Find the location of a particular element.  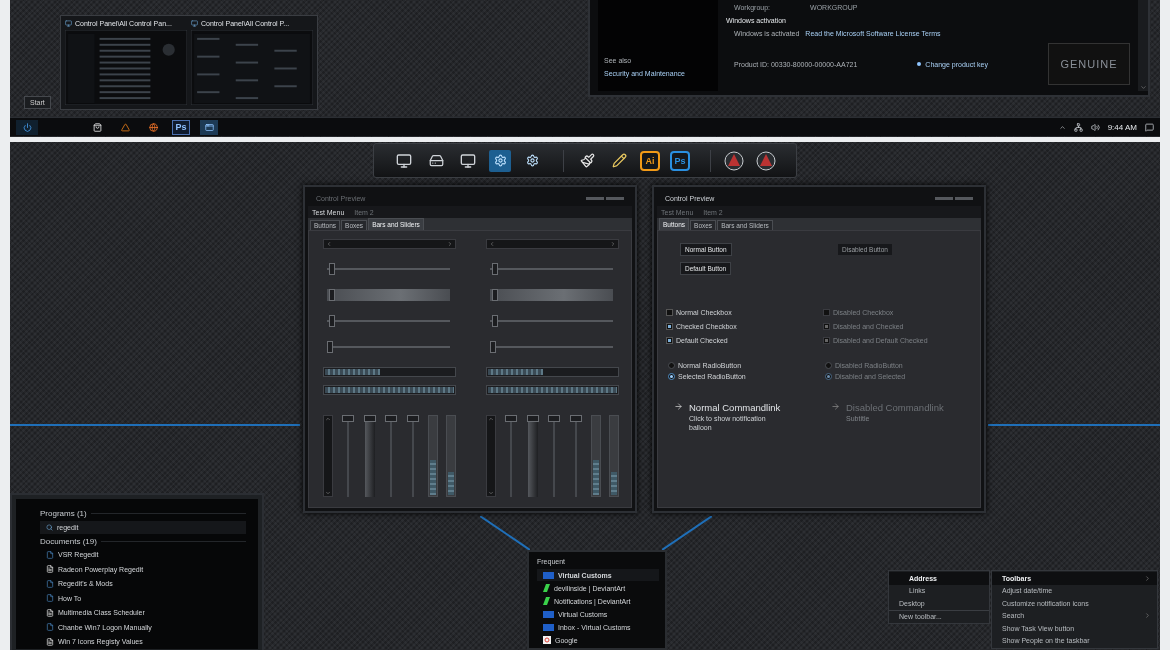

globe-icon is located at coordinates (153, 127).